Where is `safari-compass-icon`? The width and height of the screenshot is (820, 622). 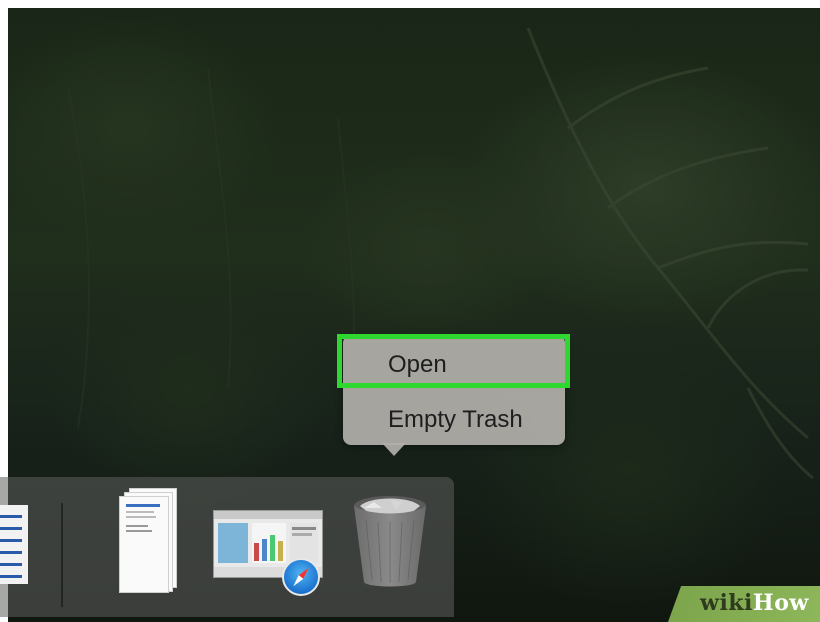 safari-compass-icon is located at coordinates (301, 577).